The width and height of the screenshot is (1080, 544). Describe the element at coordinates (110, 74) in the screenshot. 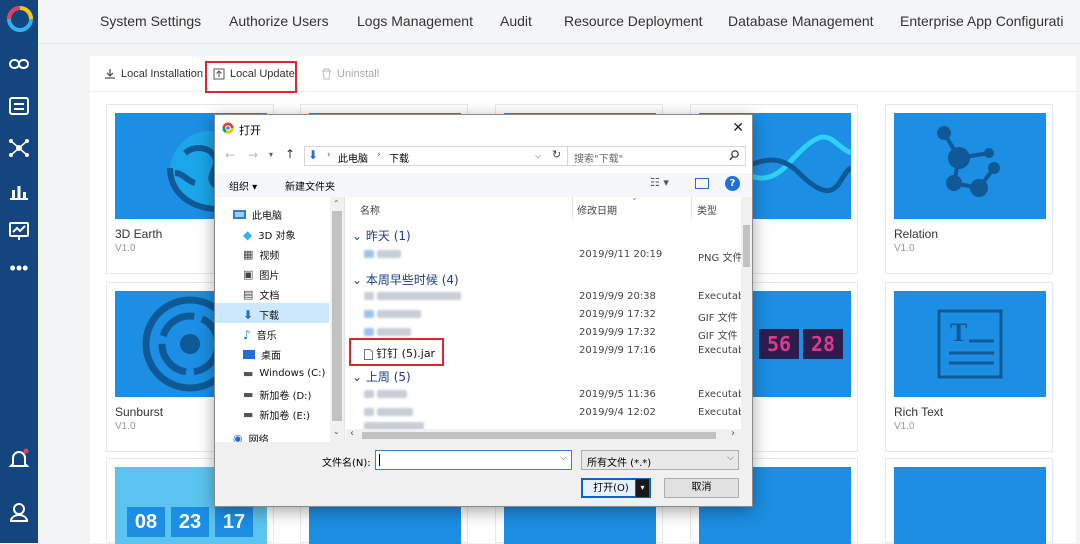

I see `download-icon` at that location.